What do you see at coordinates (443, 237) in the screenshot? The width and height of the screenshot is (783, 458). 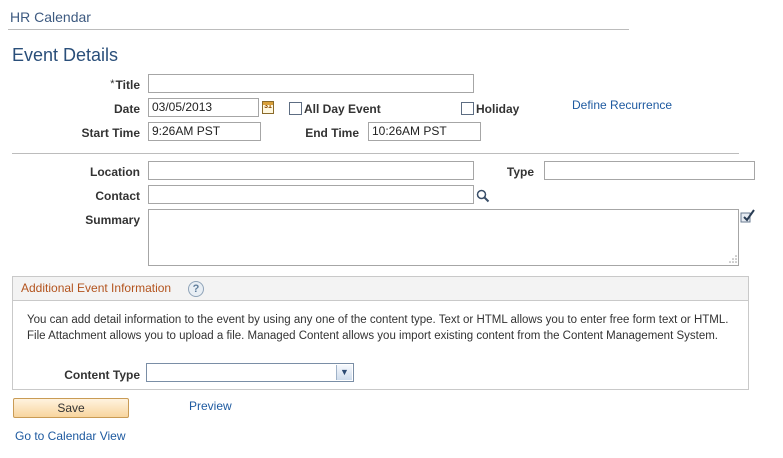 I see `summary-textarea` at bounding box center [443, 237].